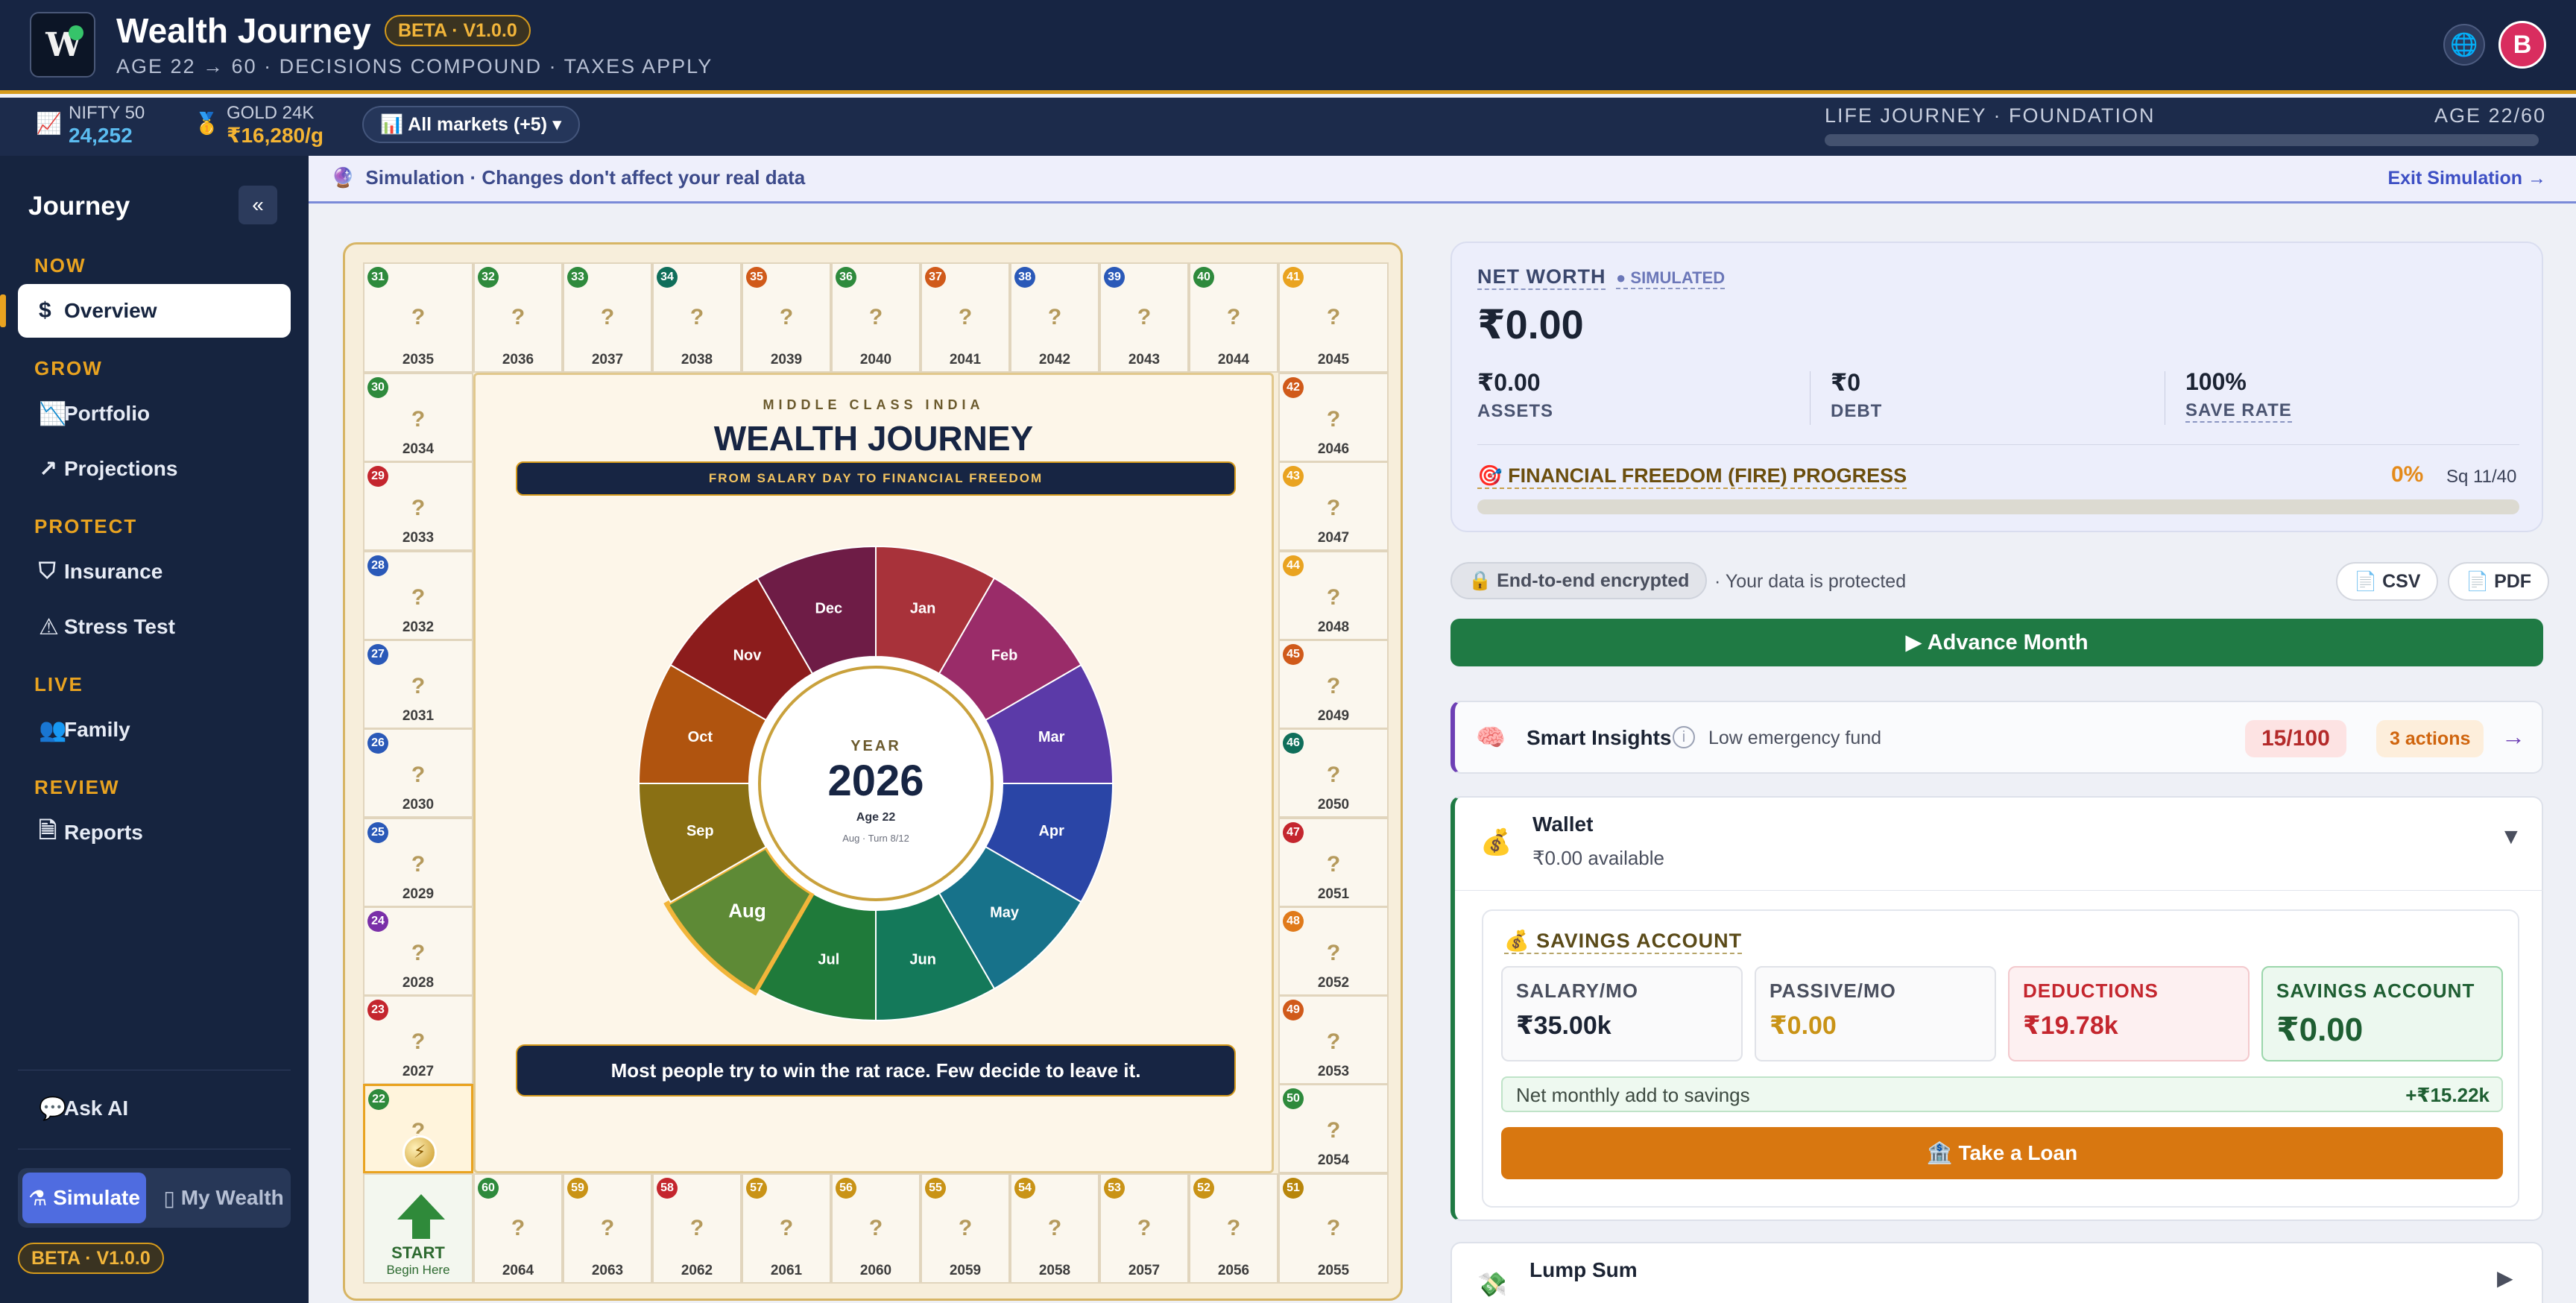 This screenshot has height=1303, width=2576. I want to click on board-square: 41? 2045, so click(1333, 317).